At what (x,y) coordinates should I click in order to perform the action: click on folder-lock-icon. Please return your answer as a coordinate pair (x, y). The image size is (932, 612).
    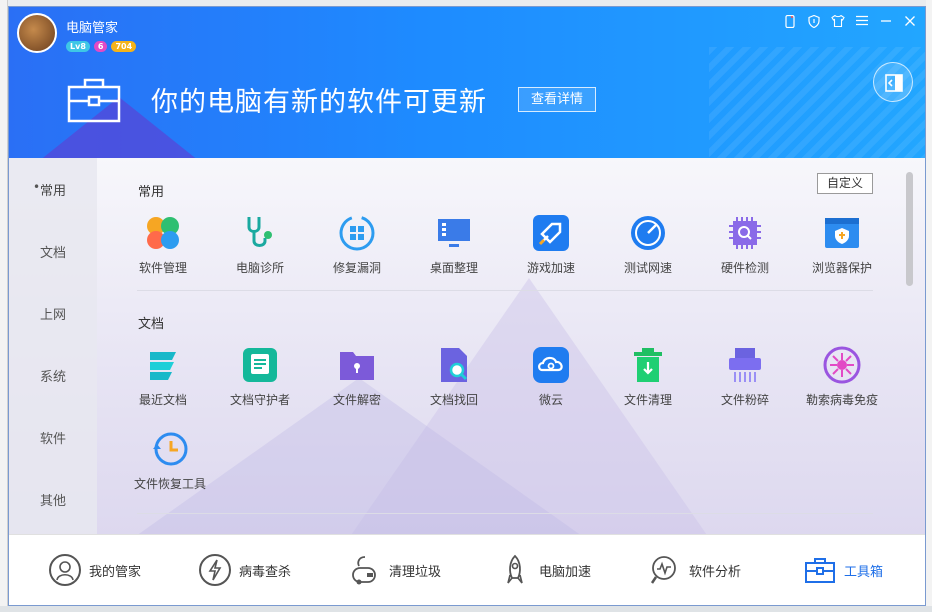
    Looking at the image, I should click on (357, 365).